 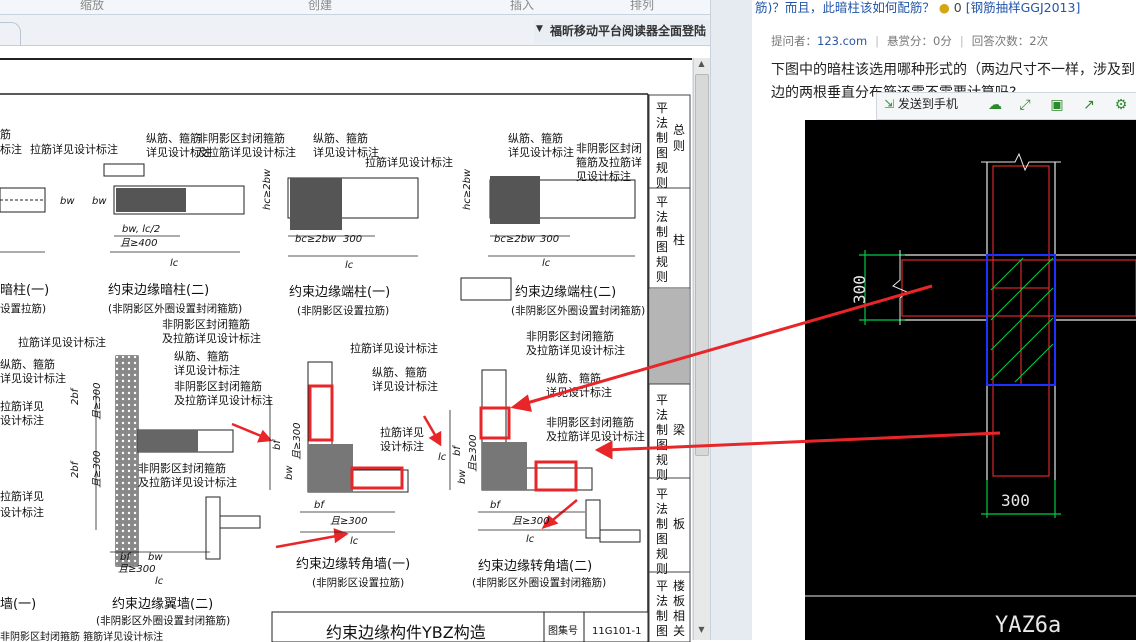 What do you see at coordinates (1025, 105) in the screenshot?
I see `expand-icon: ⤢` at bounding box center [1025, 105].